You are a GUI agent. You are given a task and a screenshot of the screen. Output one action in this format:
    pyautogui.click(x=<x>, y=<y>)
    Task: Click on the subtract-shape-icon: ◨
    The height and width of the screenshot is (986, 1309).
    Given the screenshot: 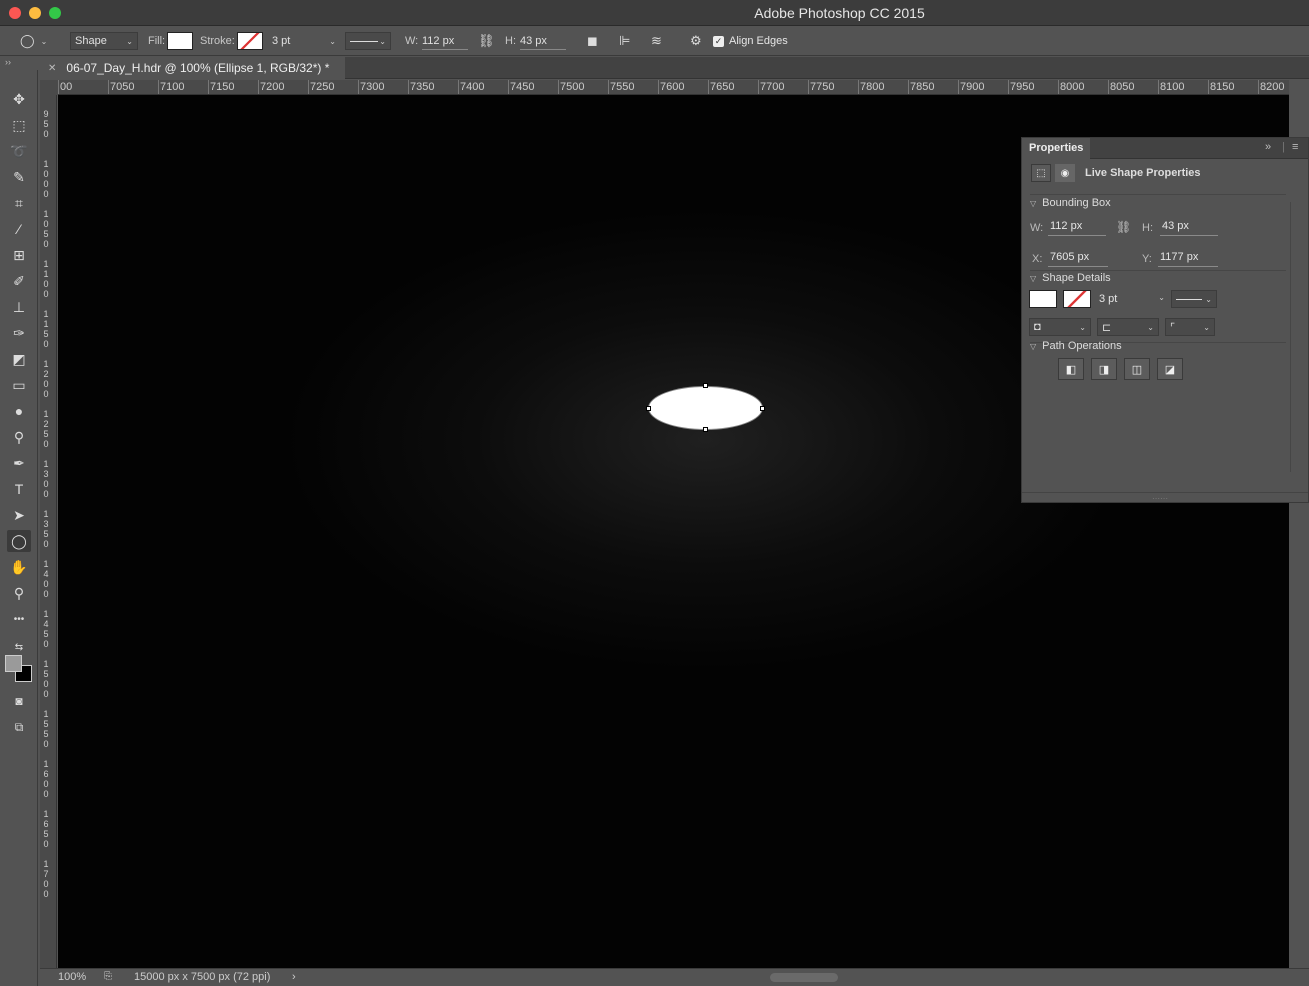 What is the action you would take?
    pyautogui.click(x=1104, y=369)
    